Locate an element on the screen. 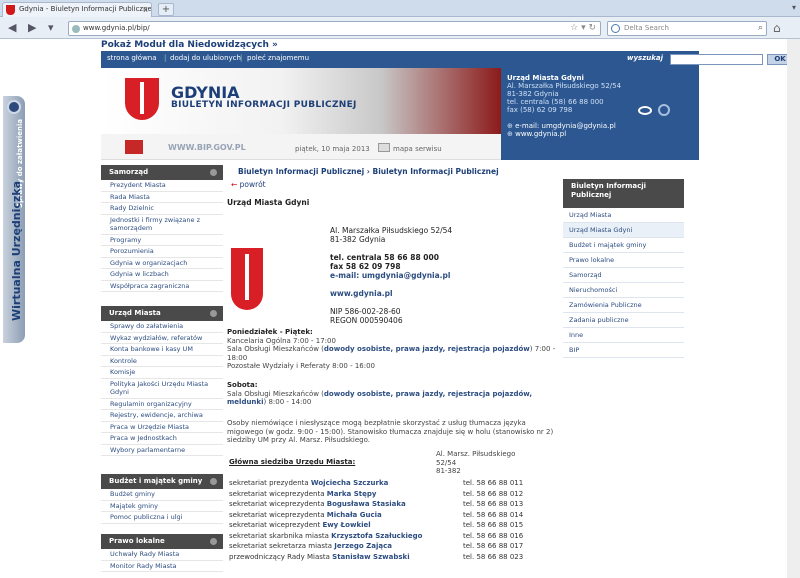 The height and width of the screenshot is (578, 800). favorites-link: dodaj do ulubionych is located at coordinates (205, 58).